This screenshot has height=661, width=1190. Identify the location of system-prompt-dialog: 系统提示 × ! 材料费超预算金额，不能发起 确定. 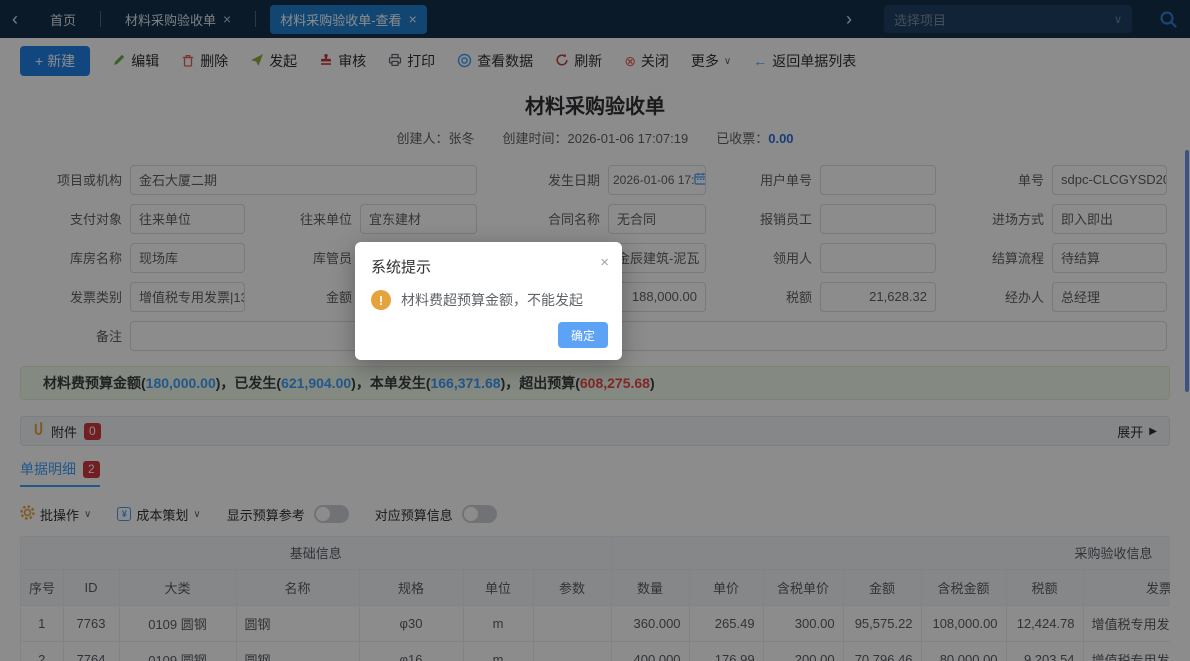
(488, 301).